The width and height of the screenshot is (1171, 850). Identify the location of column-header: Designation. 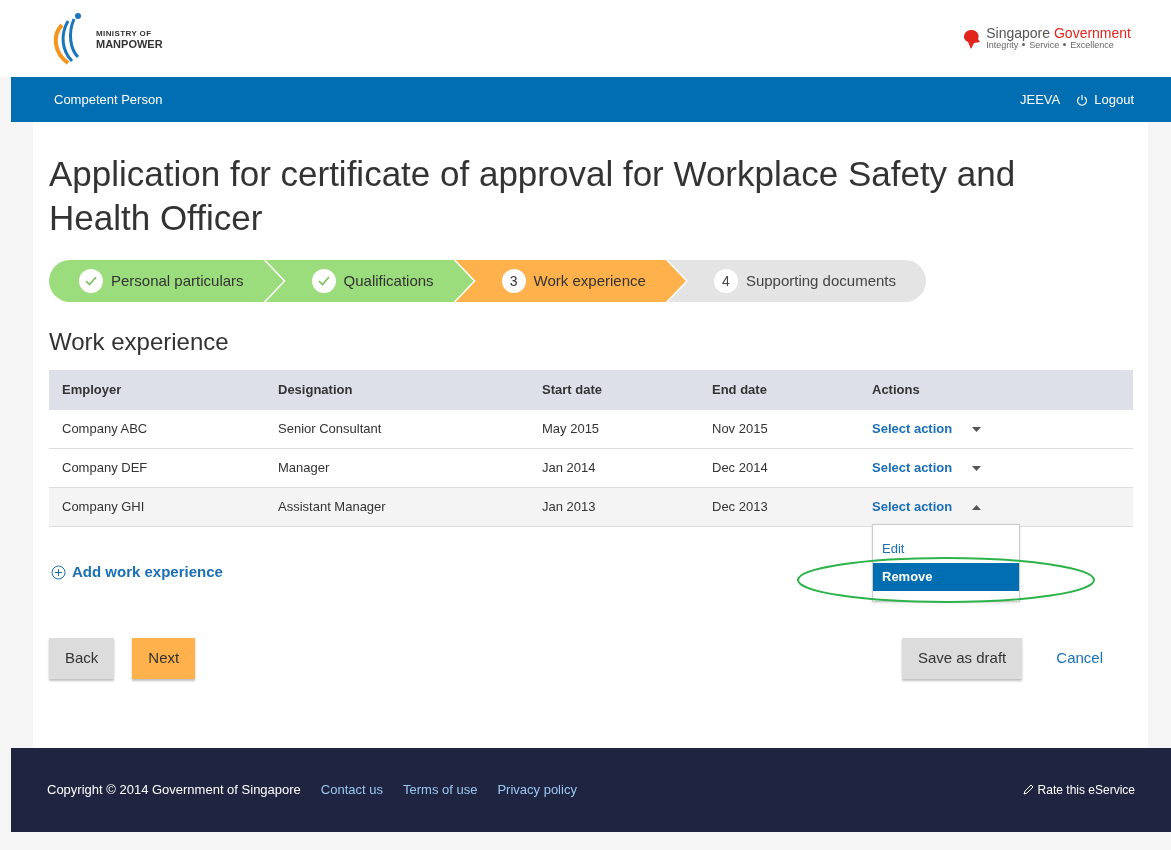
(316, 390).